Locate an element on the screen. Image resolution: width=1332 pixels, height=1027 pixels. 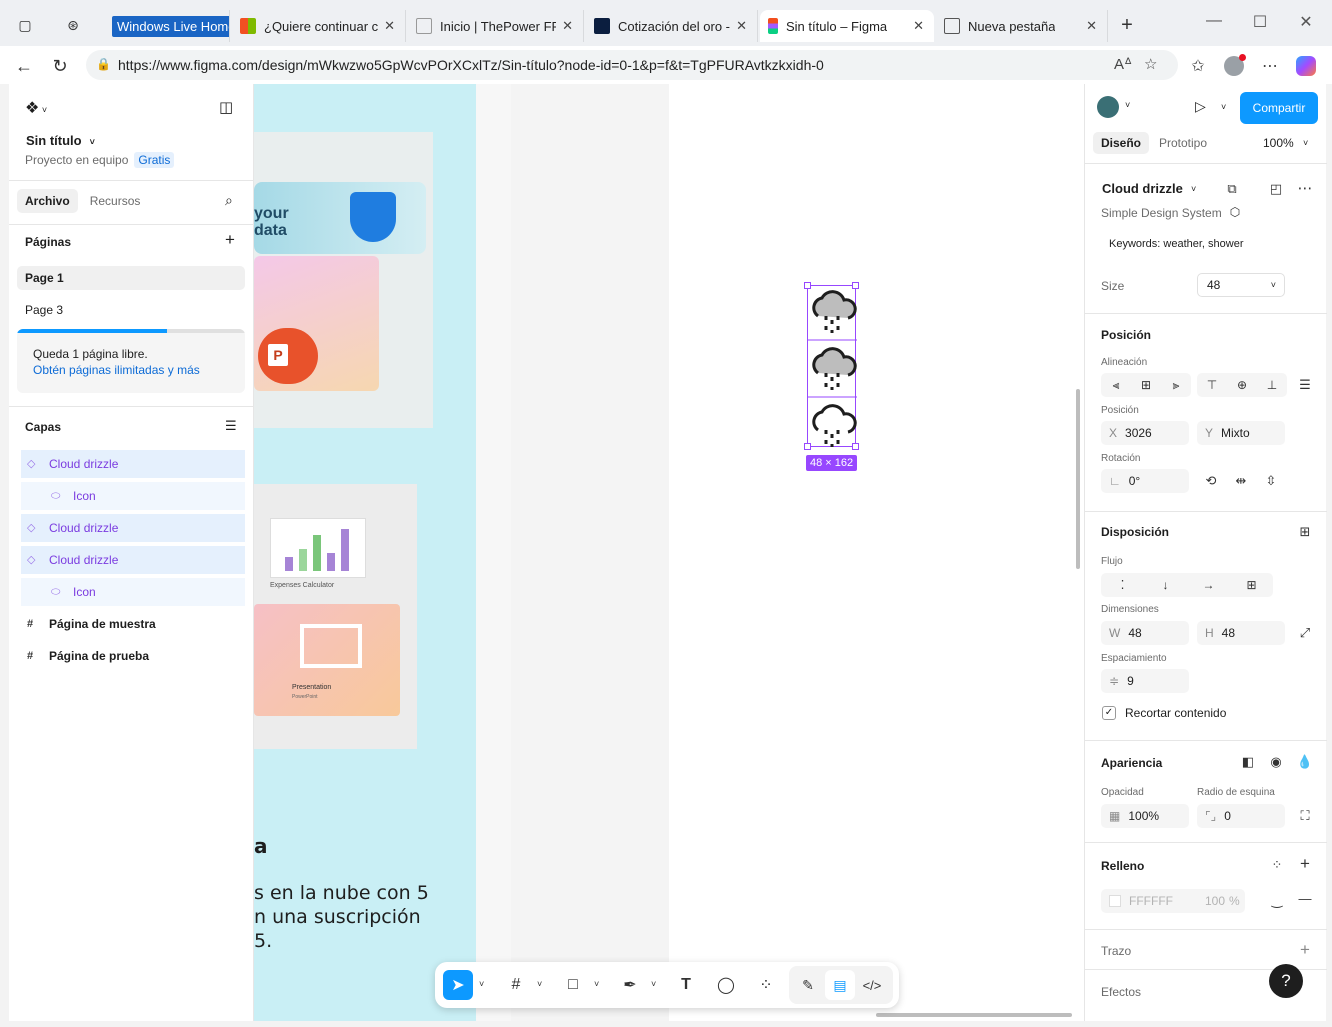
horizontal-scrollbar is located at coordinates (974, 1015).